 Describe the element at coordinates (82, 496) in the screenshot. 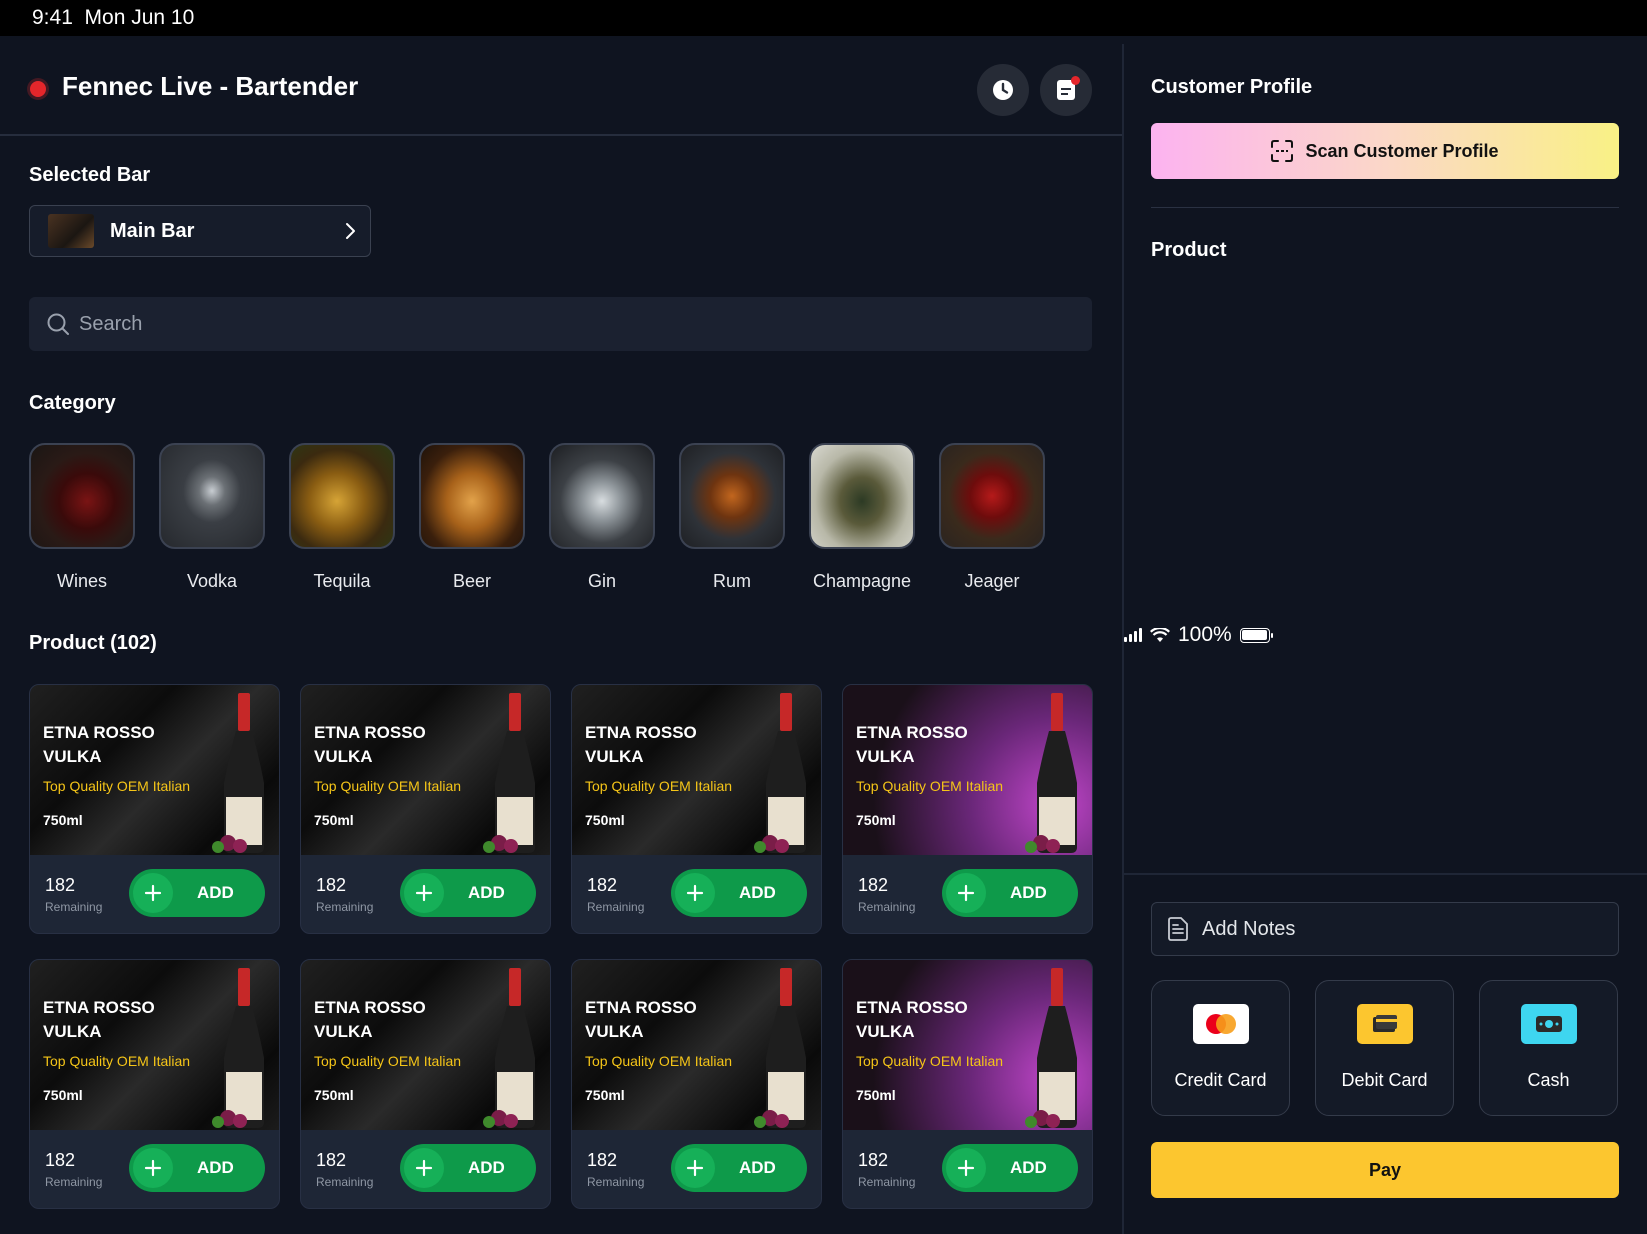

I see `wines-image` at that location.